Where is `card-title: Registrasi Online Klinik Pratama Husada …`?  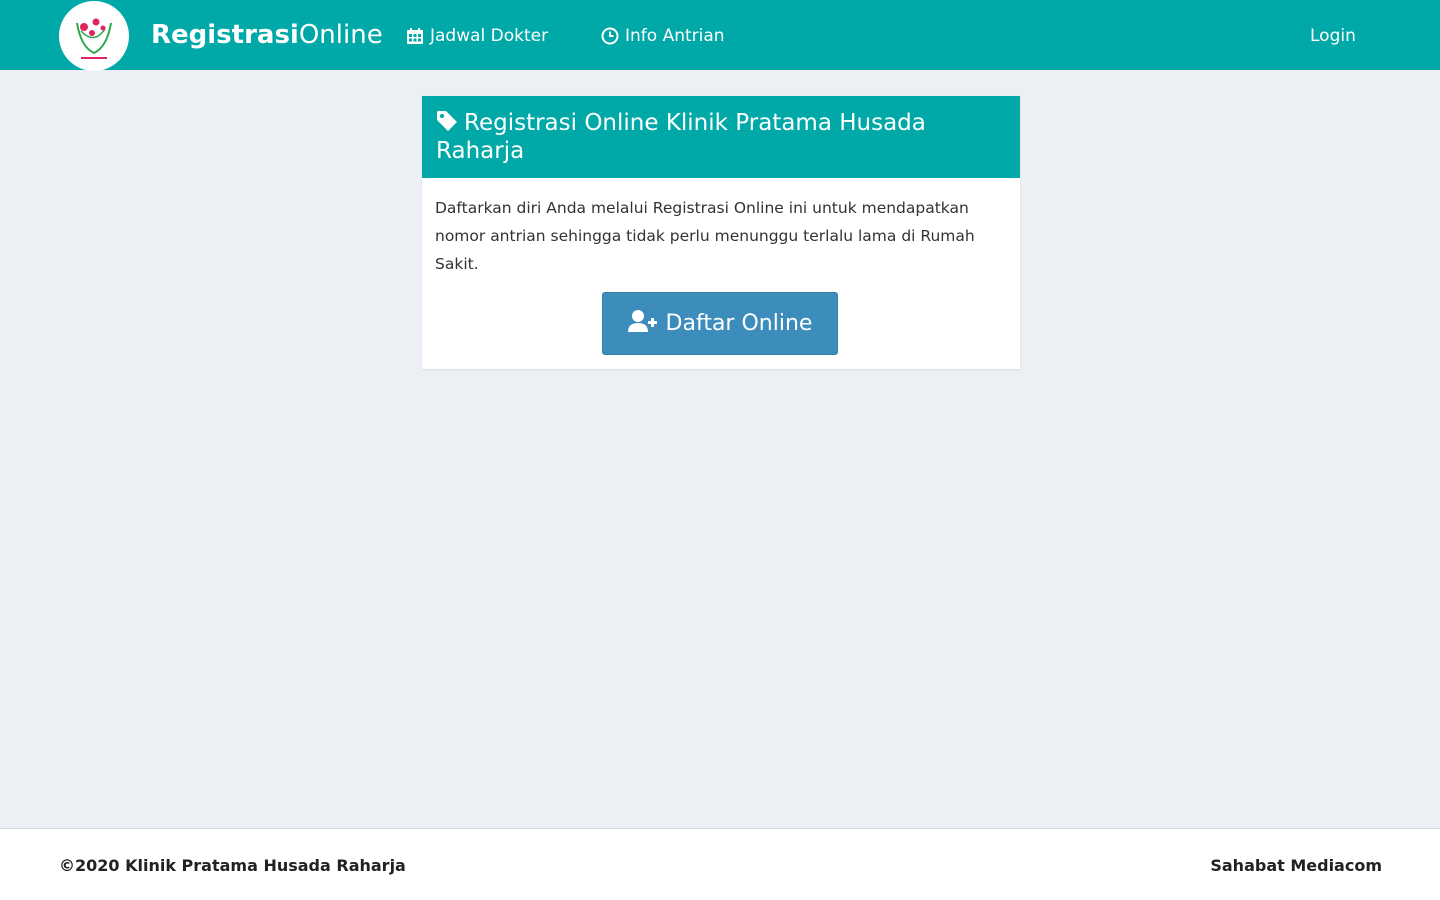 card-title: Registrasi Online Klinik Pratama Husada … is located at coordinates (716, 137).